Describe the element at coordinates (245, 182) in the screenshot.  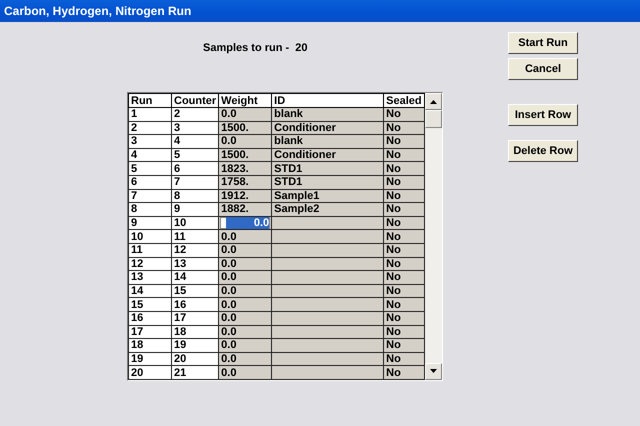
I see `table-cell: 1758.` at that location.